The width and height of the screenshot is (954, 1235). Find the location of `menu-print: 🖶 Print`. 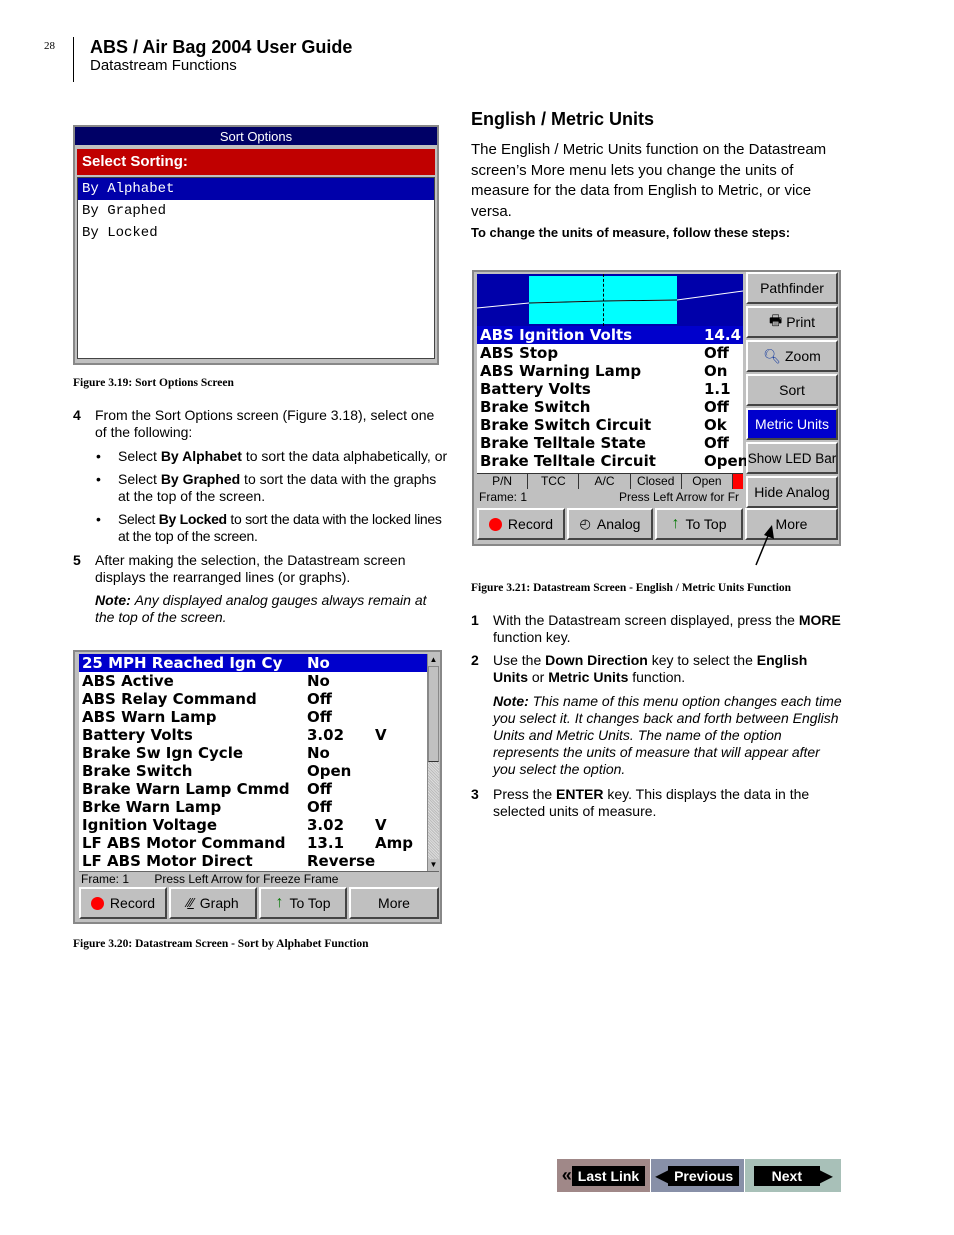

menu-print: 🖶 Print is located at coordinates (792, 322).